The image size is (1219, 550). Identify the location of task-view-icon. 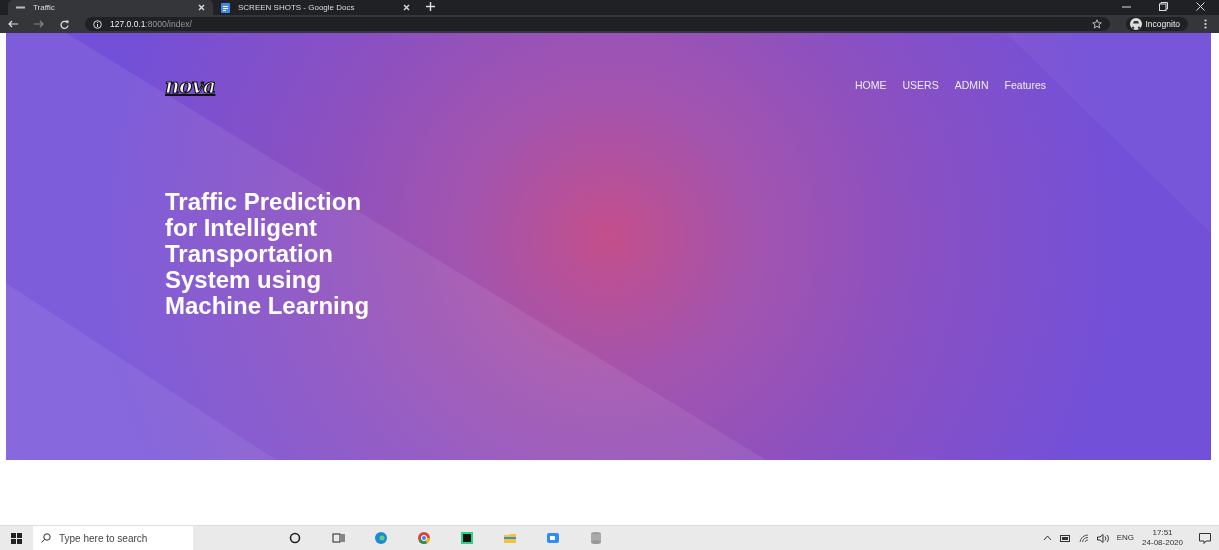
(338, 538).